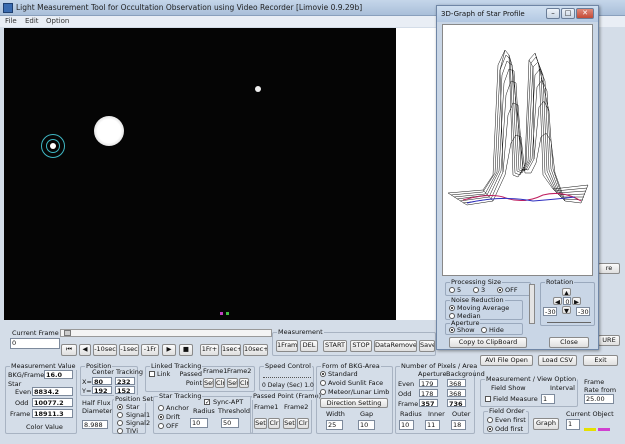 The height and width of the screenshot is (444, 625). What do you see at coordinates (334, 425) in the screenshot?
I see `width-field: 25` at bounding box center [334, 425].